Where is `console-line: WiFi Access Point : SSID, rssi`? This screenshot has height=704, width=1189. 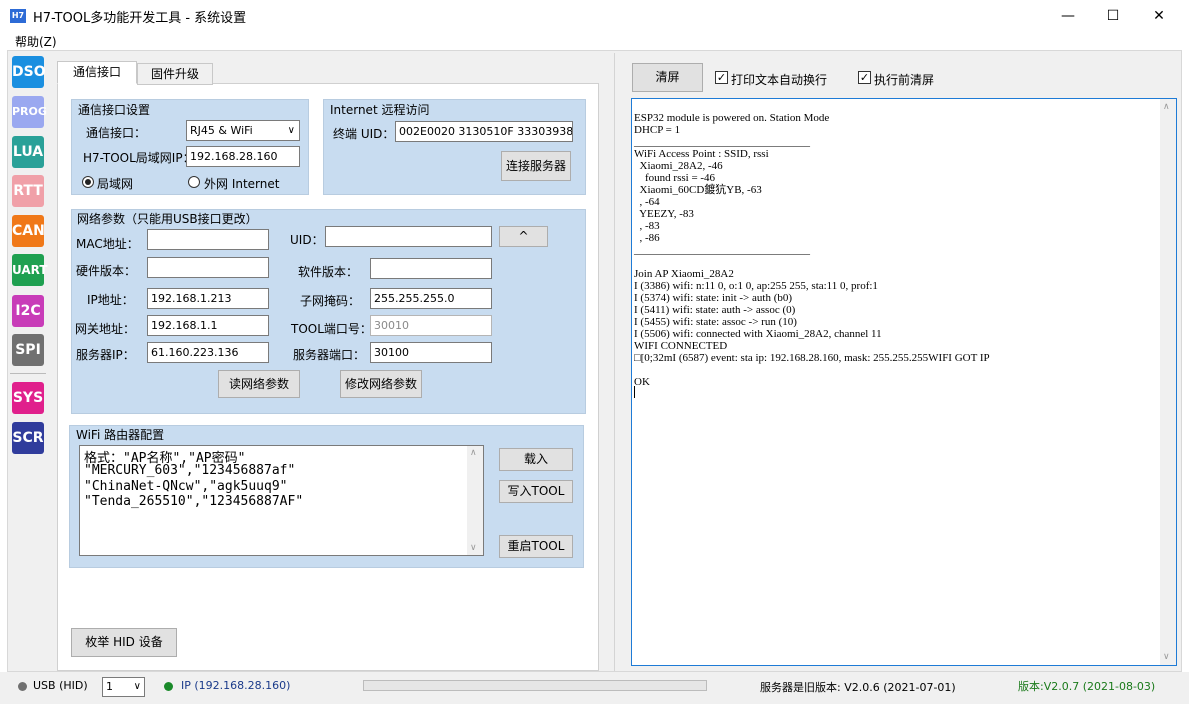
console-line: WiFi Access Point : SSID, rssi is located at coordinates (701, 154).